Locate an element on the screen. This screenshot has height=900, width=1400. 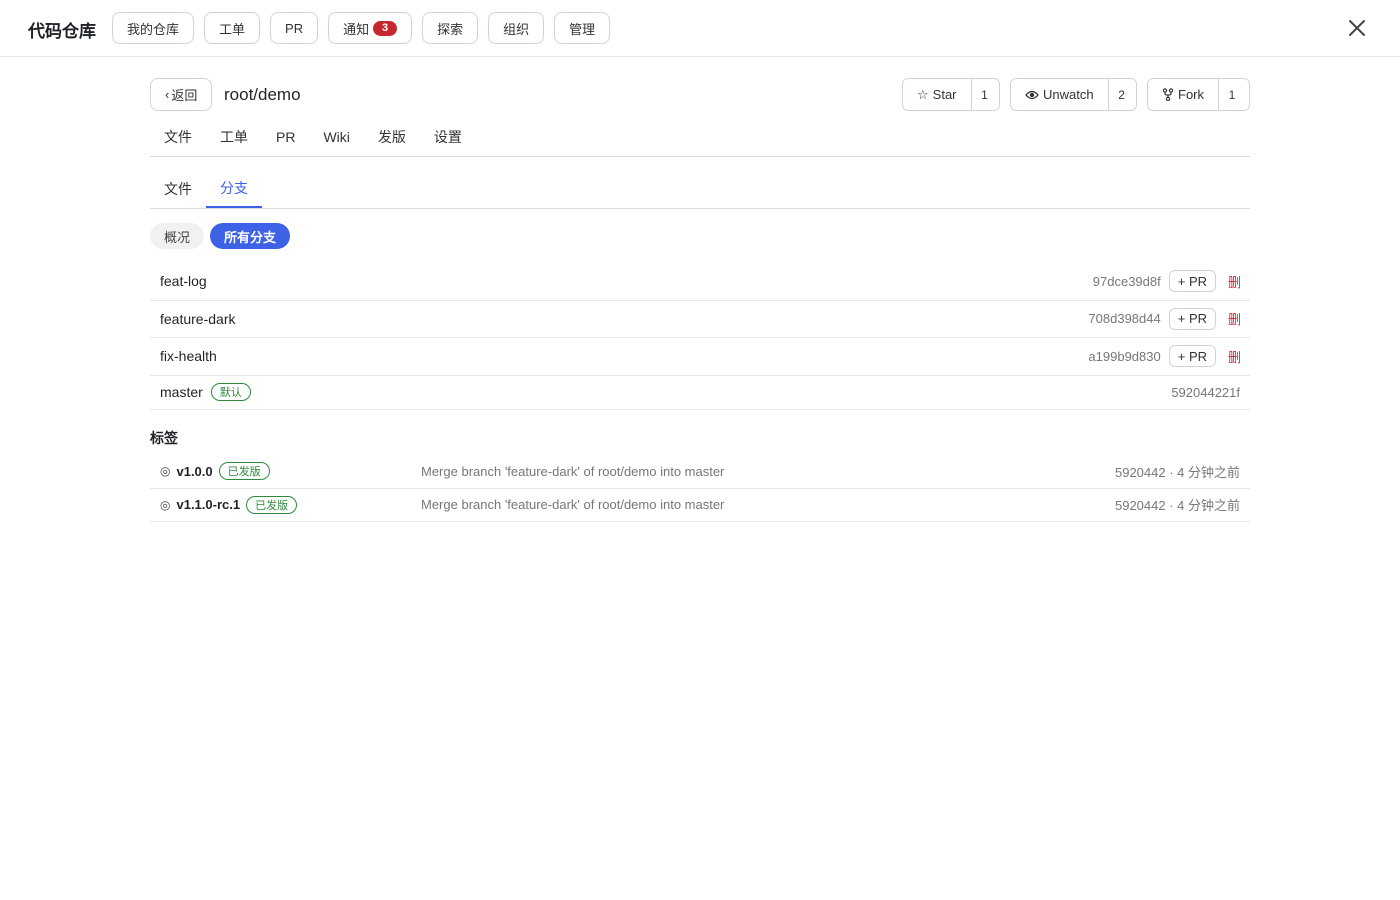
tag-name-text: v1.1.0-rc.1 is located at coordinates (208, 505).